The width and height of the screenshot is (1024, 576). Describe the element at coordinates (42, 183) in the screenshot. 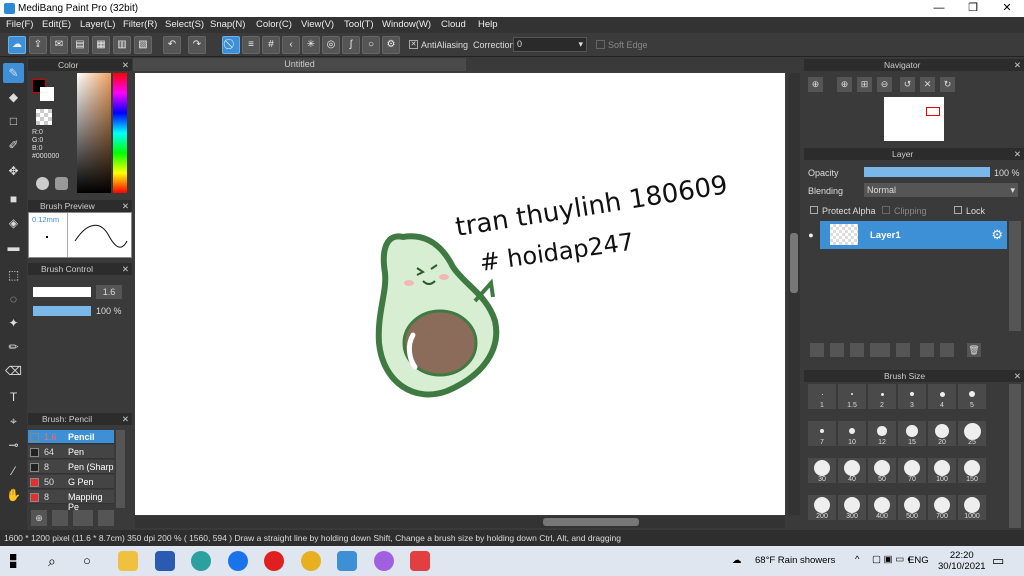

I see `palette-icon` at that location.